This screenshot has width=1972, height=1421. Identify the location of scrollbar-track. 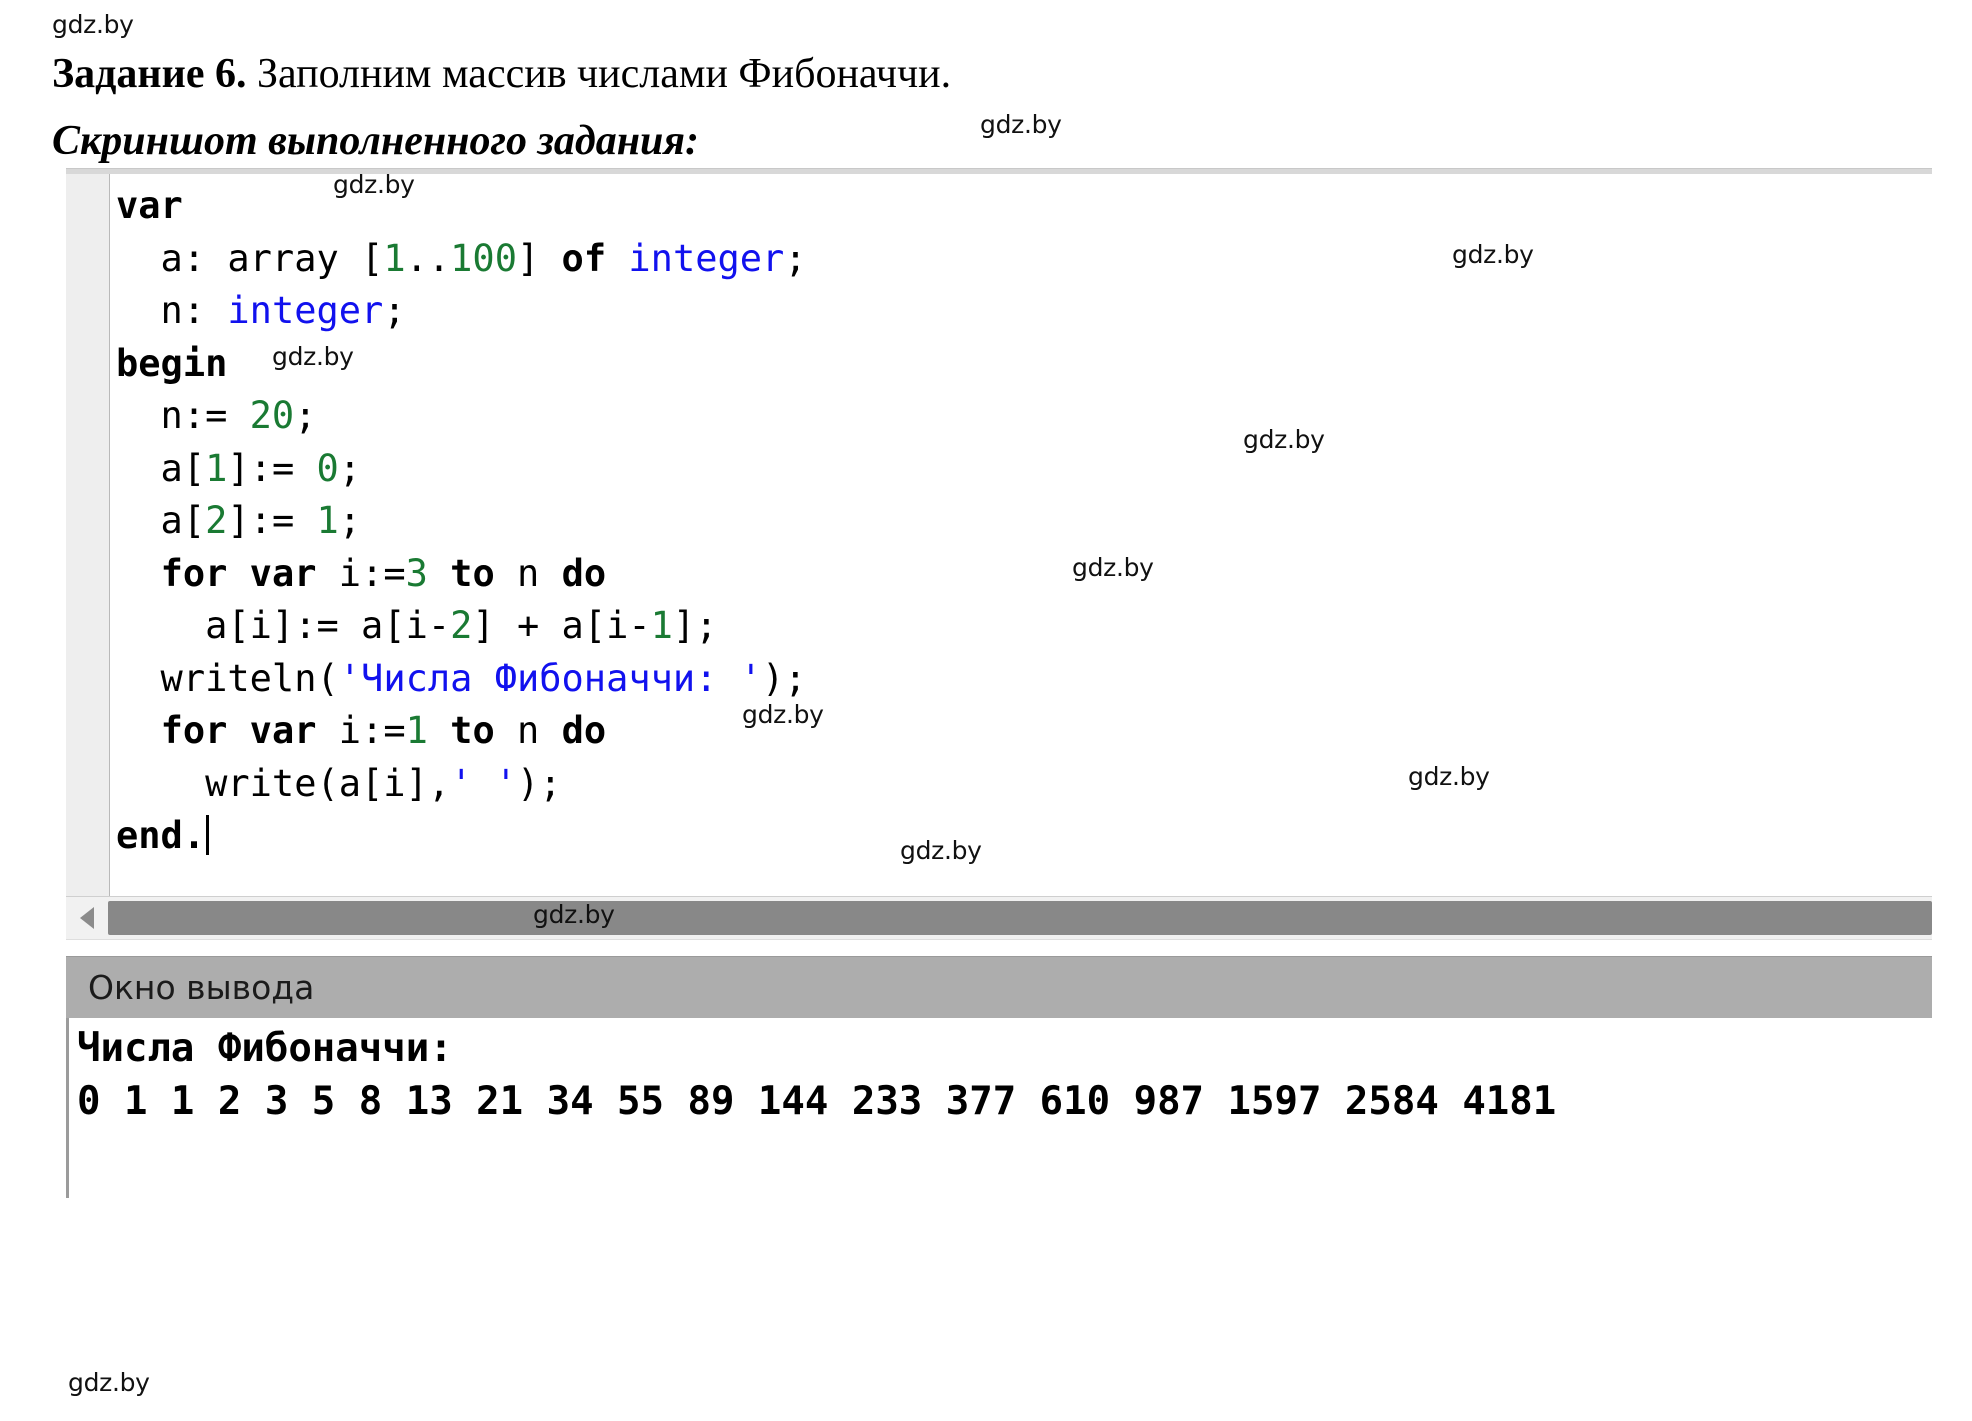
(1020, 918).